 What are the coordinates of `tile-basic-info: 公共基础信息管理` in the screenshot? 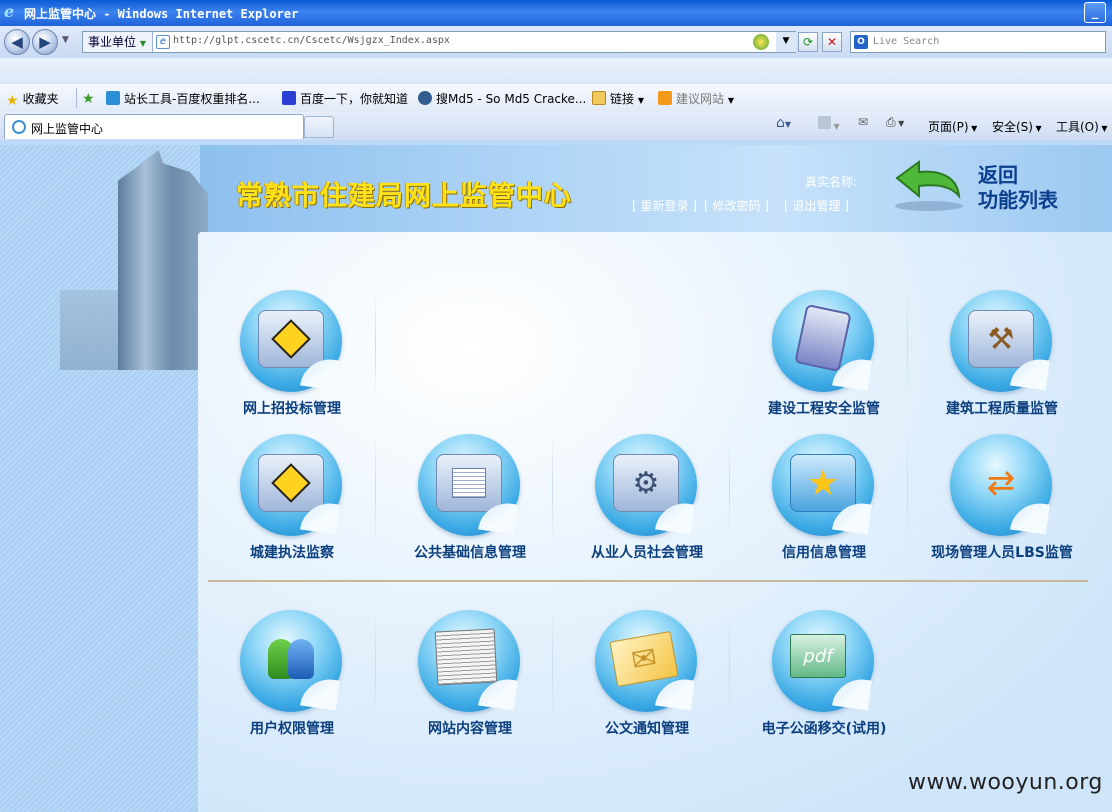 It's located at (460, 504).